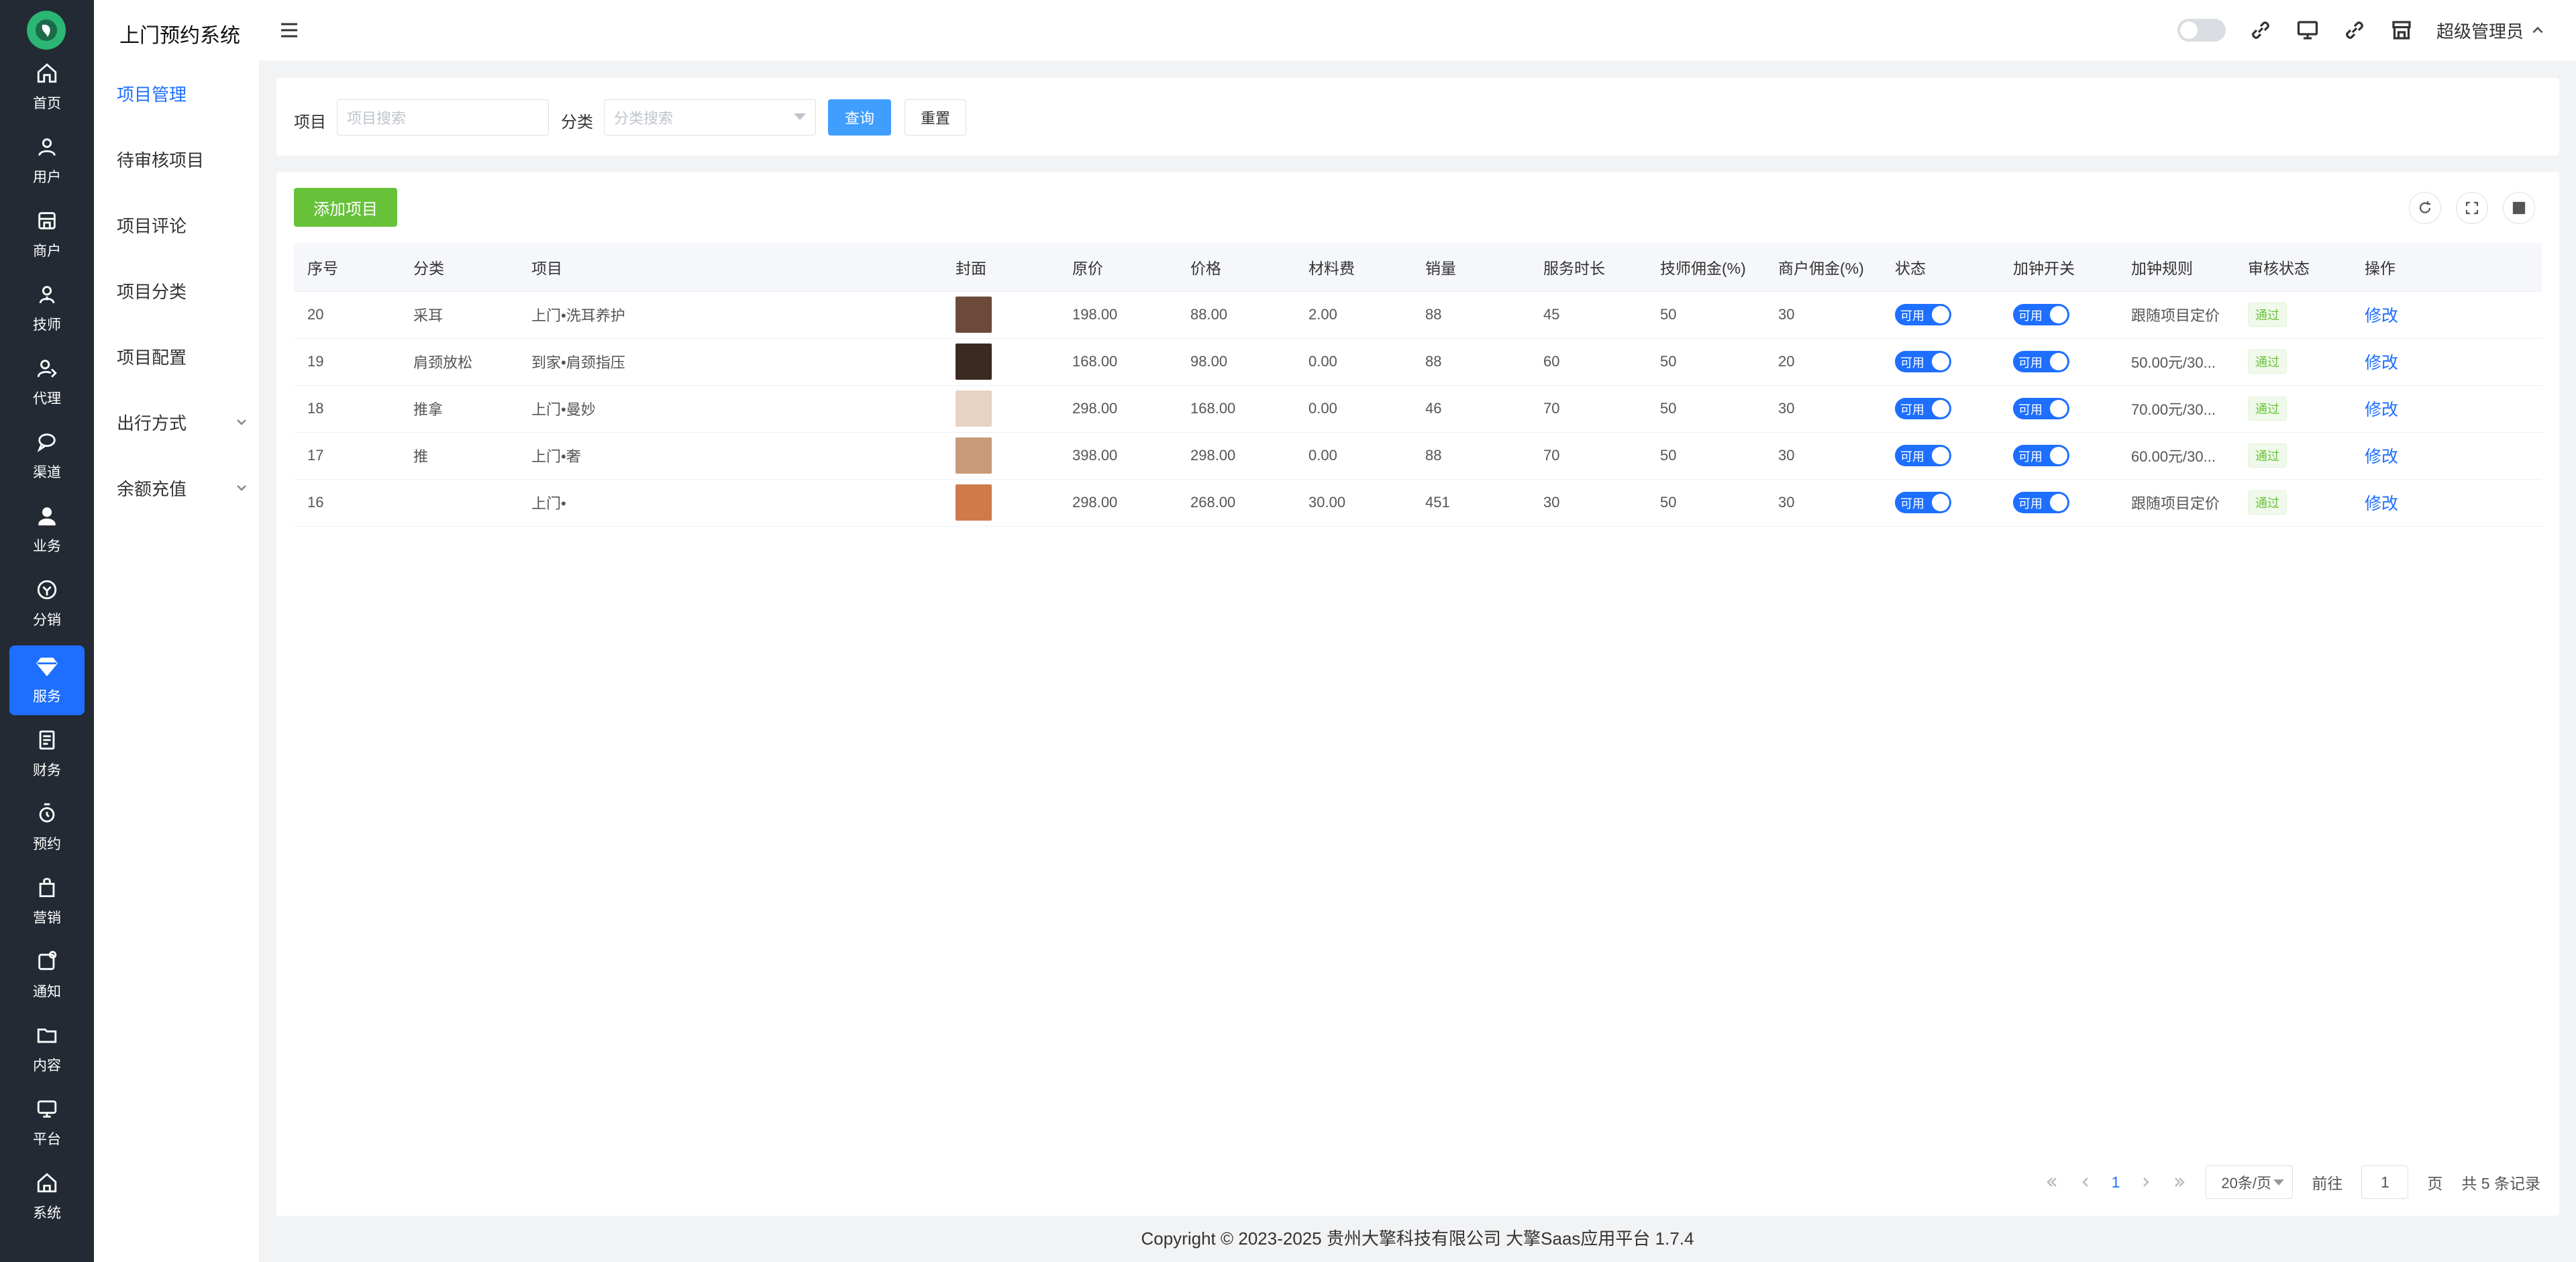 The height and width of the screenshot is (1262, 2576). Describe the element at coordinates (974, 362) in the screenshot. I see `cover-image` at that location.